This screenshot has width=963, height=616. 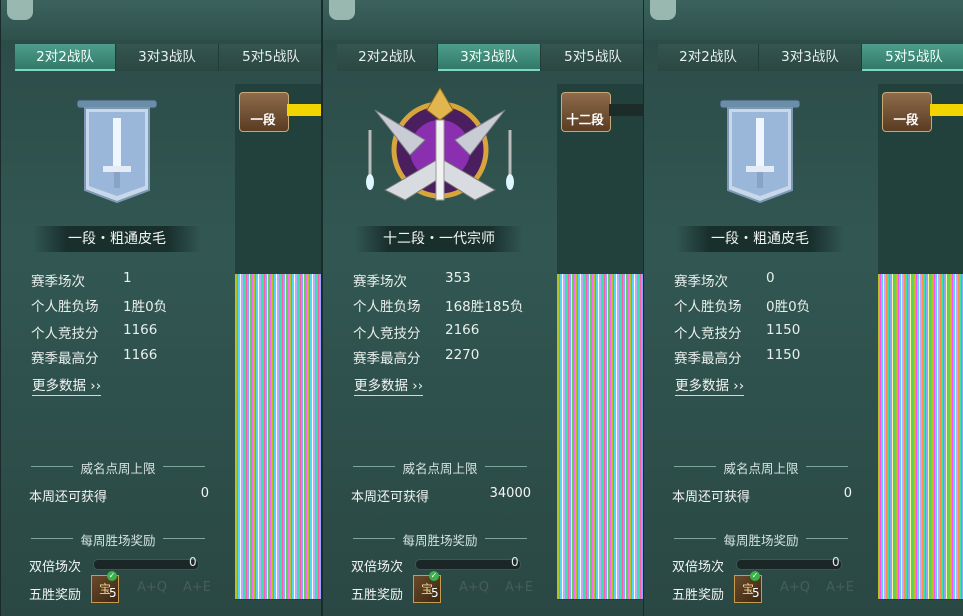 I want to click on stat-value: 1胜0负, so click(x=145, y=307).